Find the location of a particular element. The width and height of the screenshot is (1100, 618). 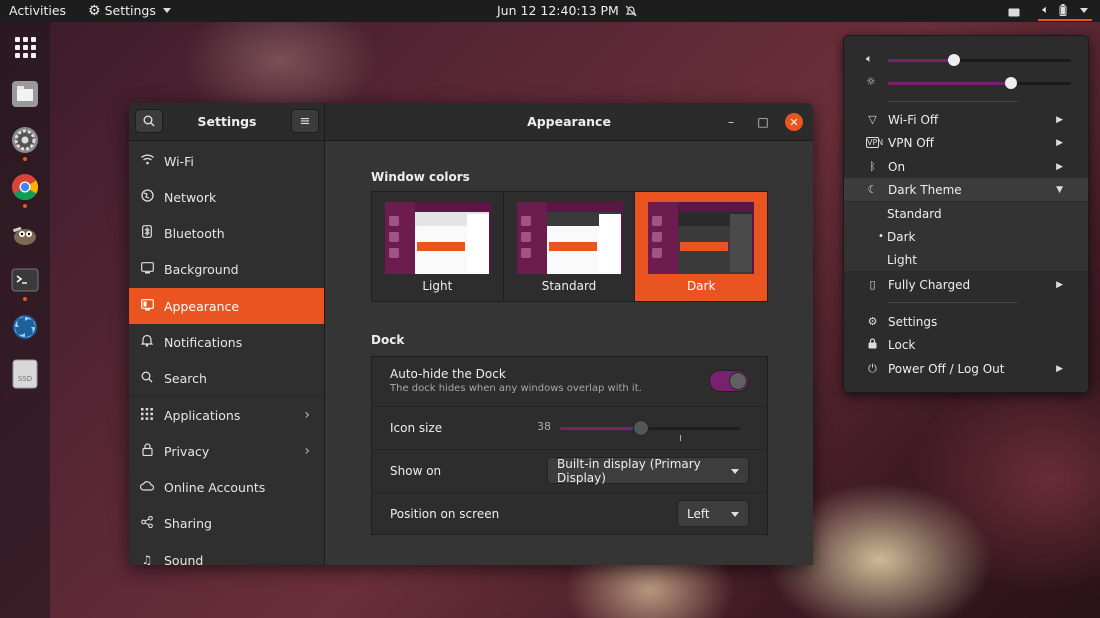

bluetooth-icon is located at coordinates (147, 233).